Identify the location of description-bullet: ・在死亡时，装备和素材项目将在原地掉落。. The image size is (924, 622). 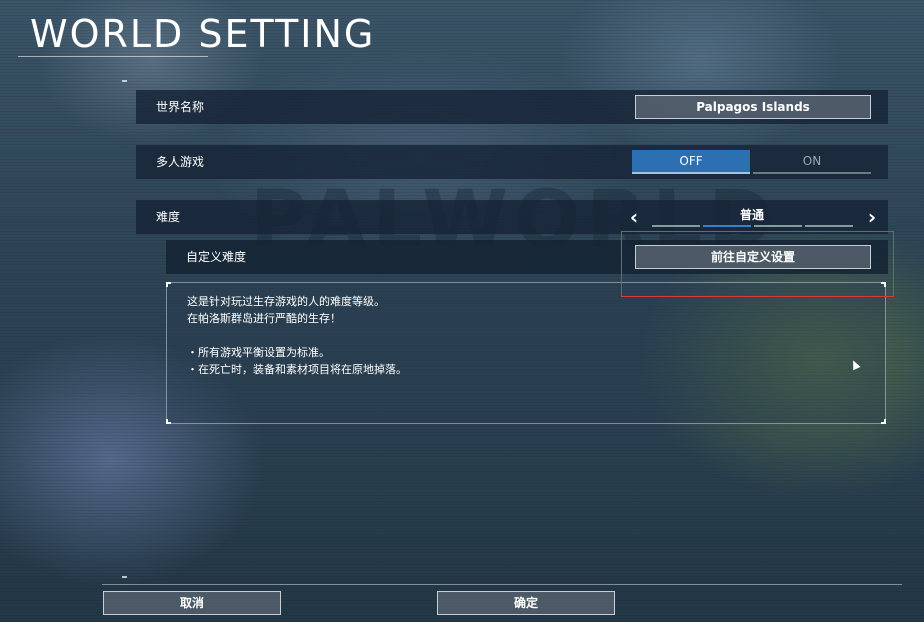
(297, 369).